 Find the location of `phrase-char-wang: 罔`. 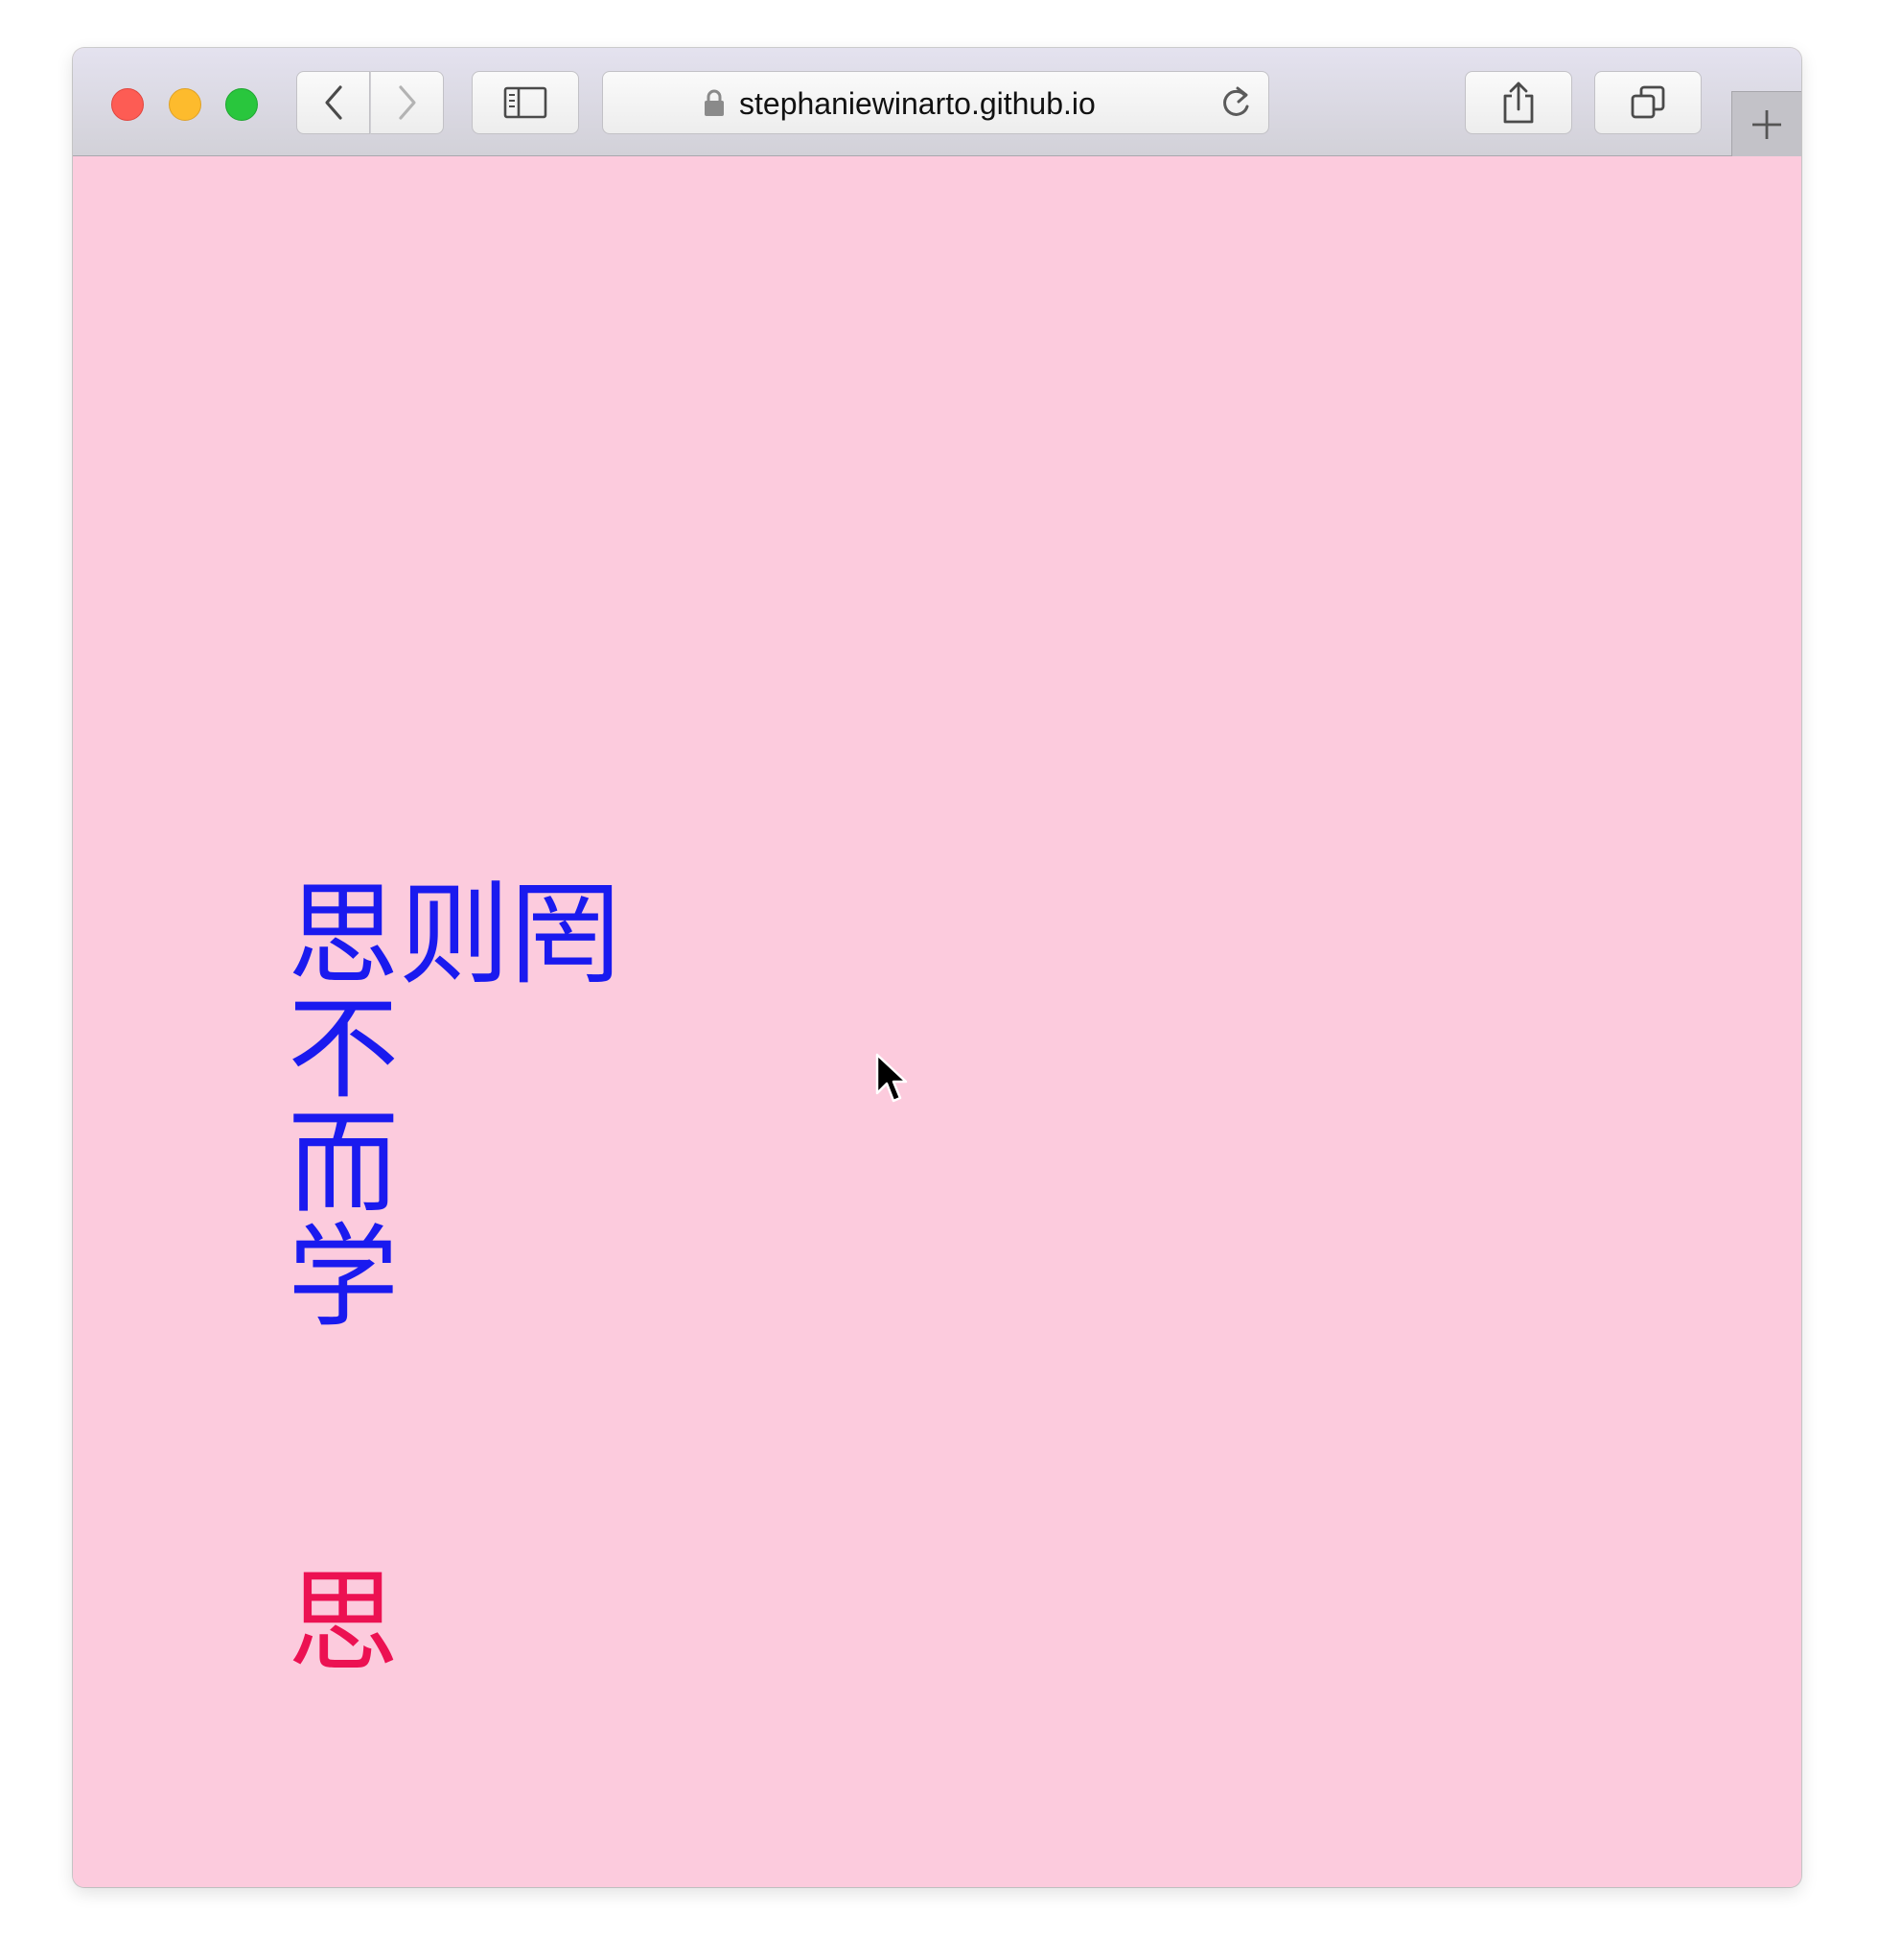

phrase-char-wang: 罔 is located at coordinates (565, 935).